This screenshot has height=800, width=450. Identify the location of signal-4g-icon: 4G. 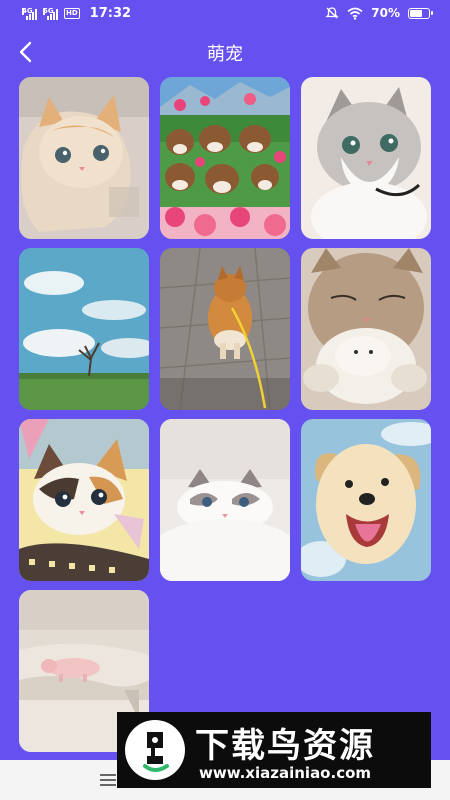
(29, 13).